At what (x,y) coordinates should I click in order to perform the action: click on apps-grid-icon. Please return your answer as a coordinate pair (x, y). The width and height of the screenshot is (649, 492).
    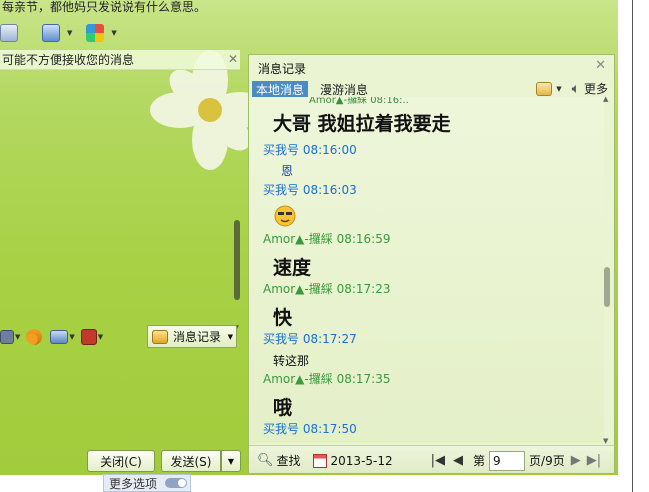
    Looking at the image, I should click on (95, 33).